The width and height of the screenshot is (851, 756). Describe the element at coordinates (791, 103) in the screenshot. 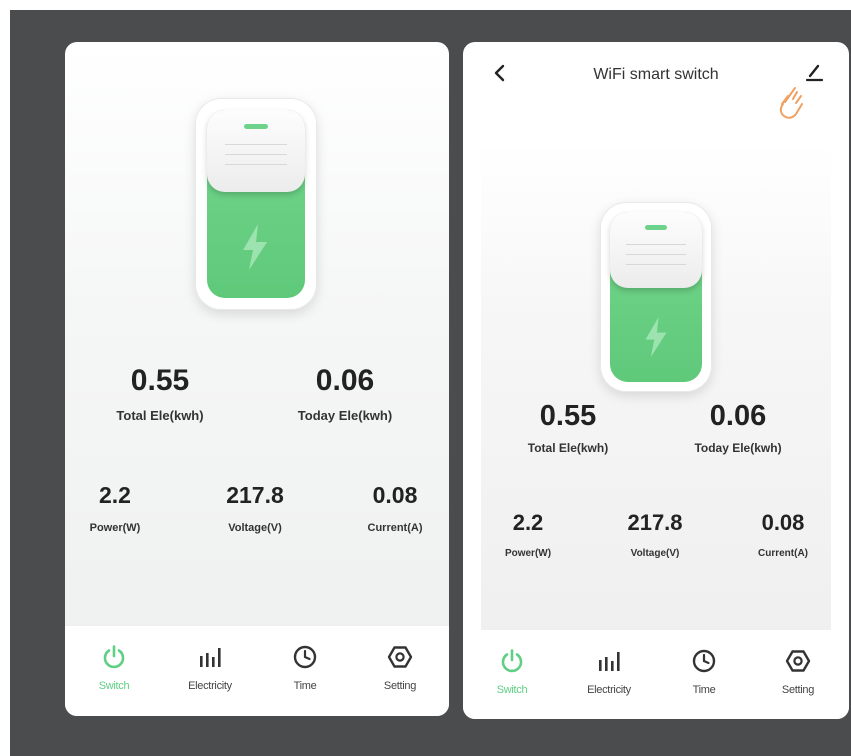

I see `pointing-hand-icon` at that location.